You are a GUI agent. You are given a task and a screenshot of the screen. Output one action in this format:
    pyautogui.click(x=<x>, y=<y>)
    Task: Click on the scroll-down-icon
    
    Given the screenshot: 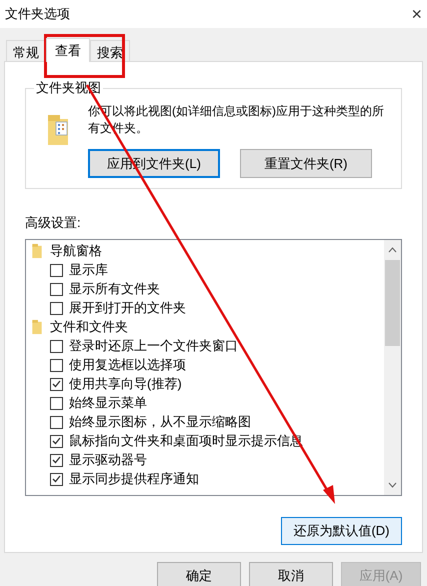 What is the action you would take?
    pyautogui.click(x=392, y=485)
    